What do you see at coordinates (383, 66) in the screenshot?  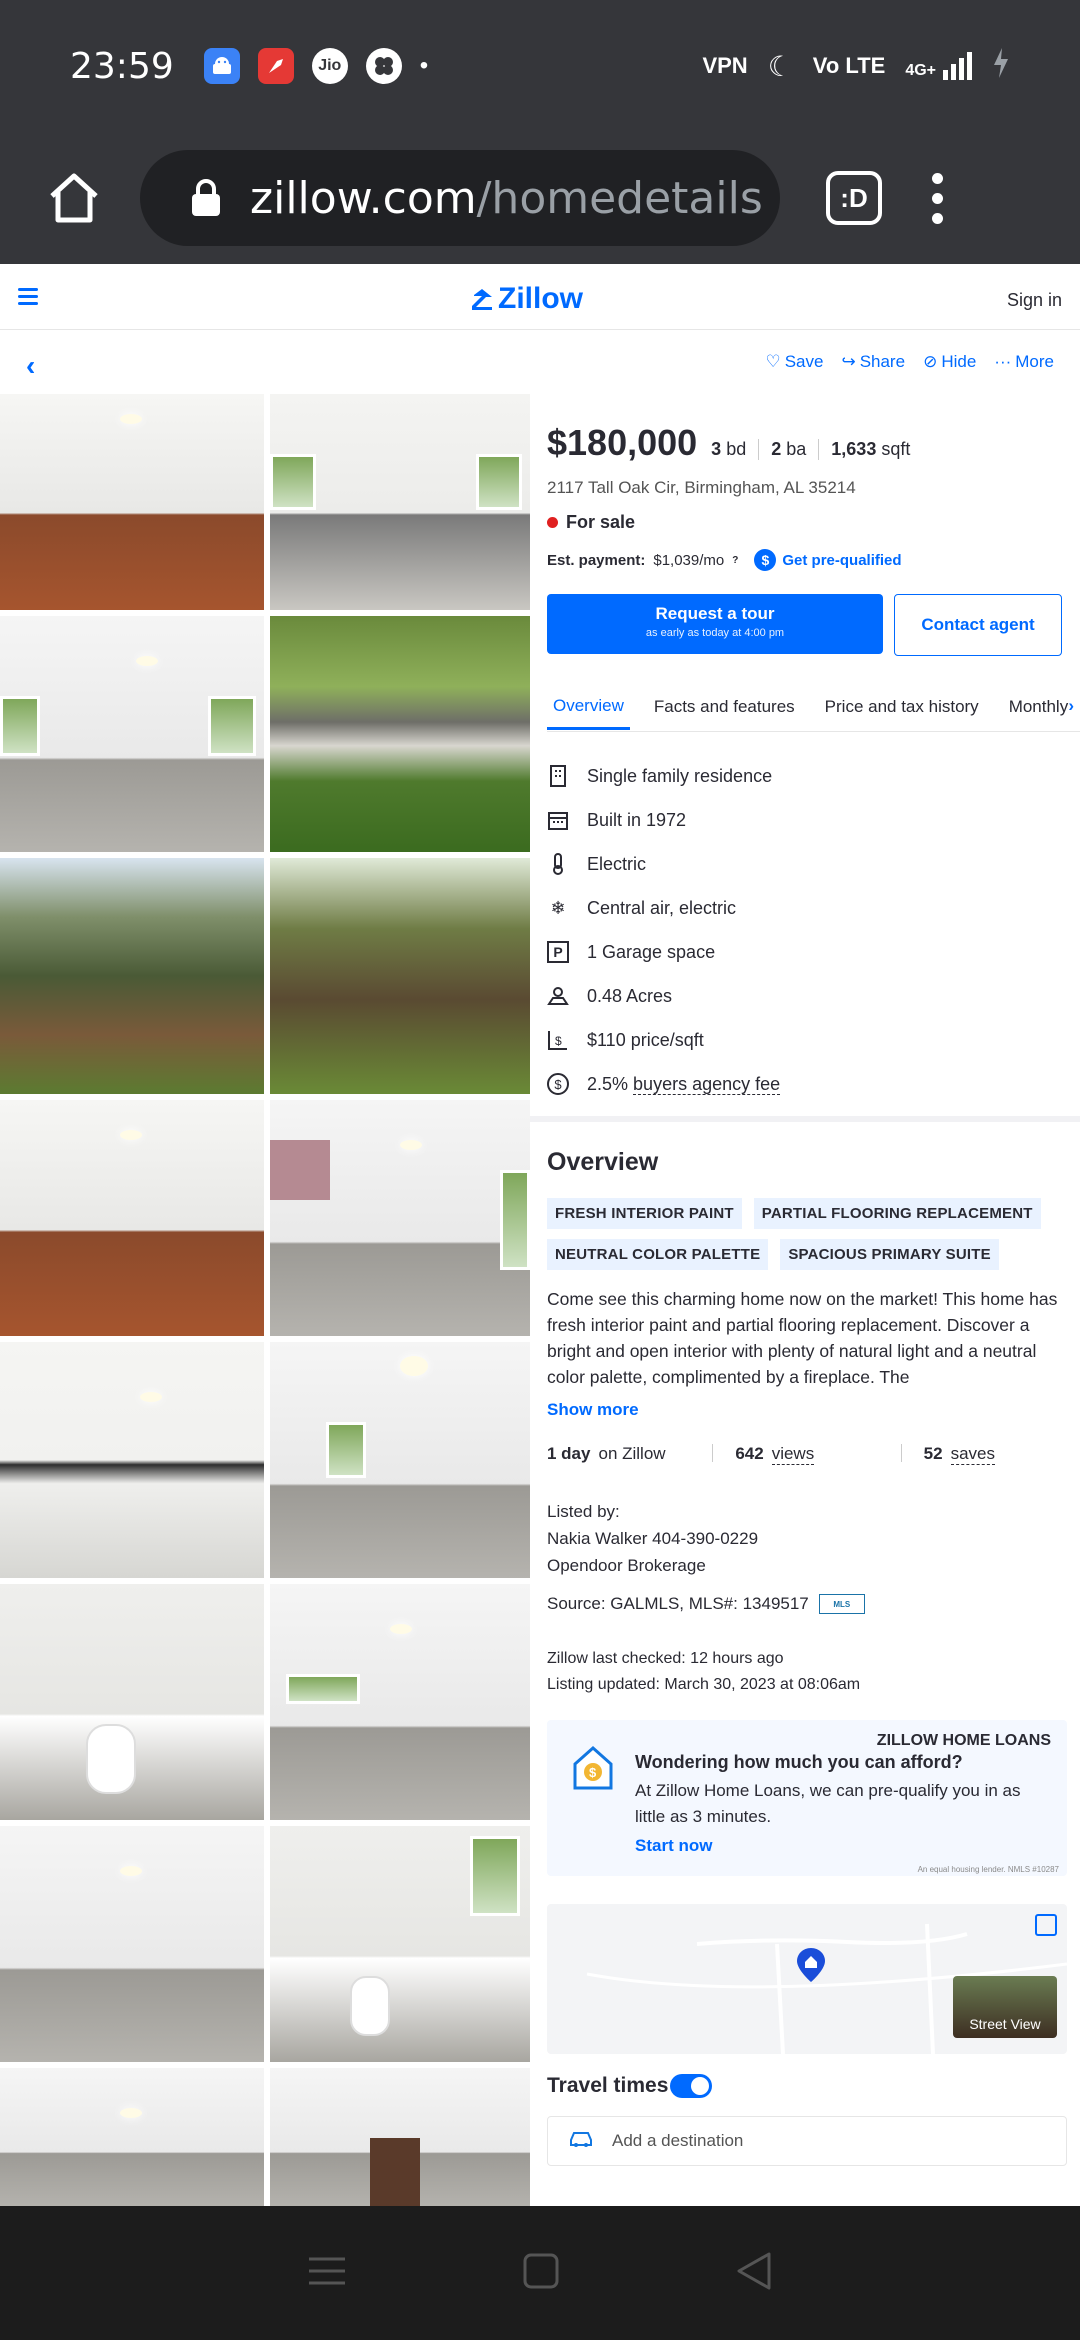 I see `fan-icon` at bounding box center [383, 66].